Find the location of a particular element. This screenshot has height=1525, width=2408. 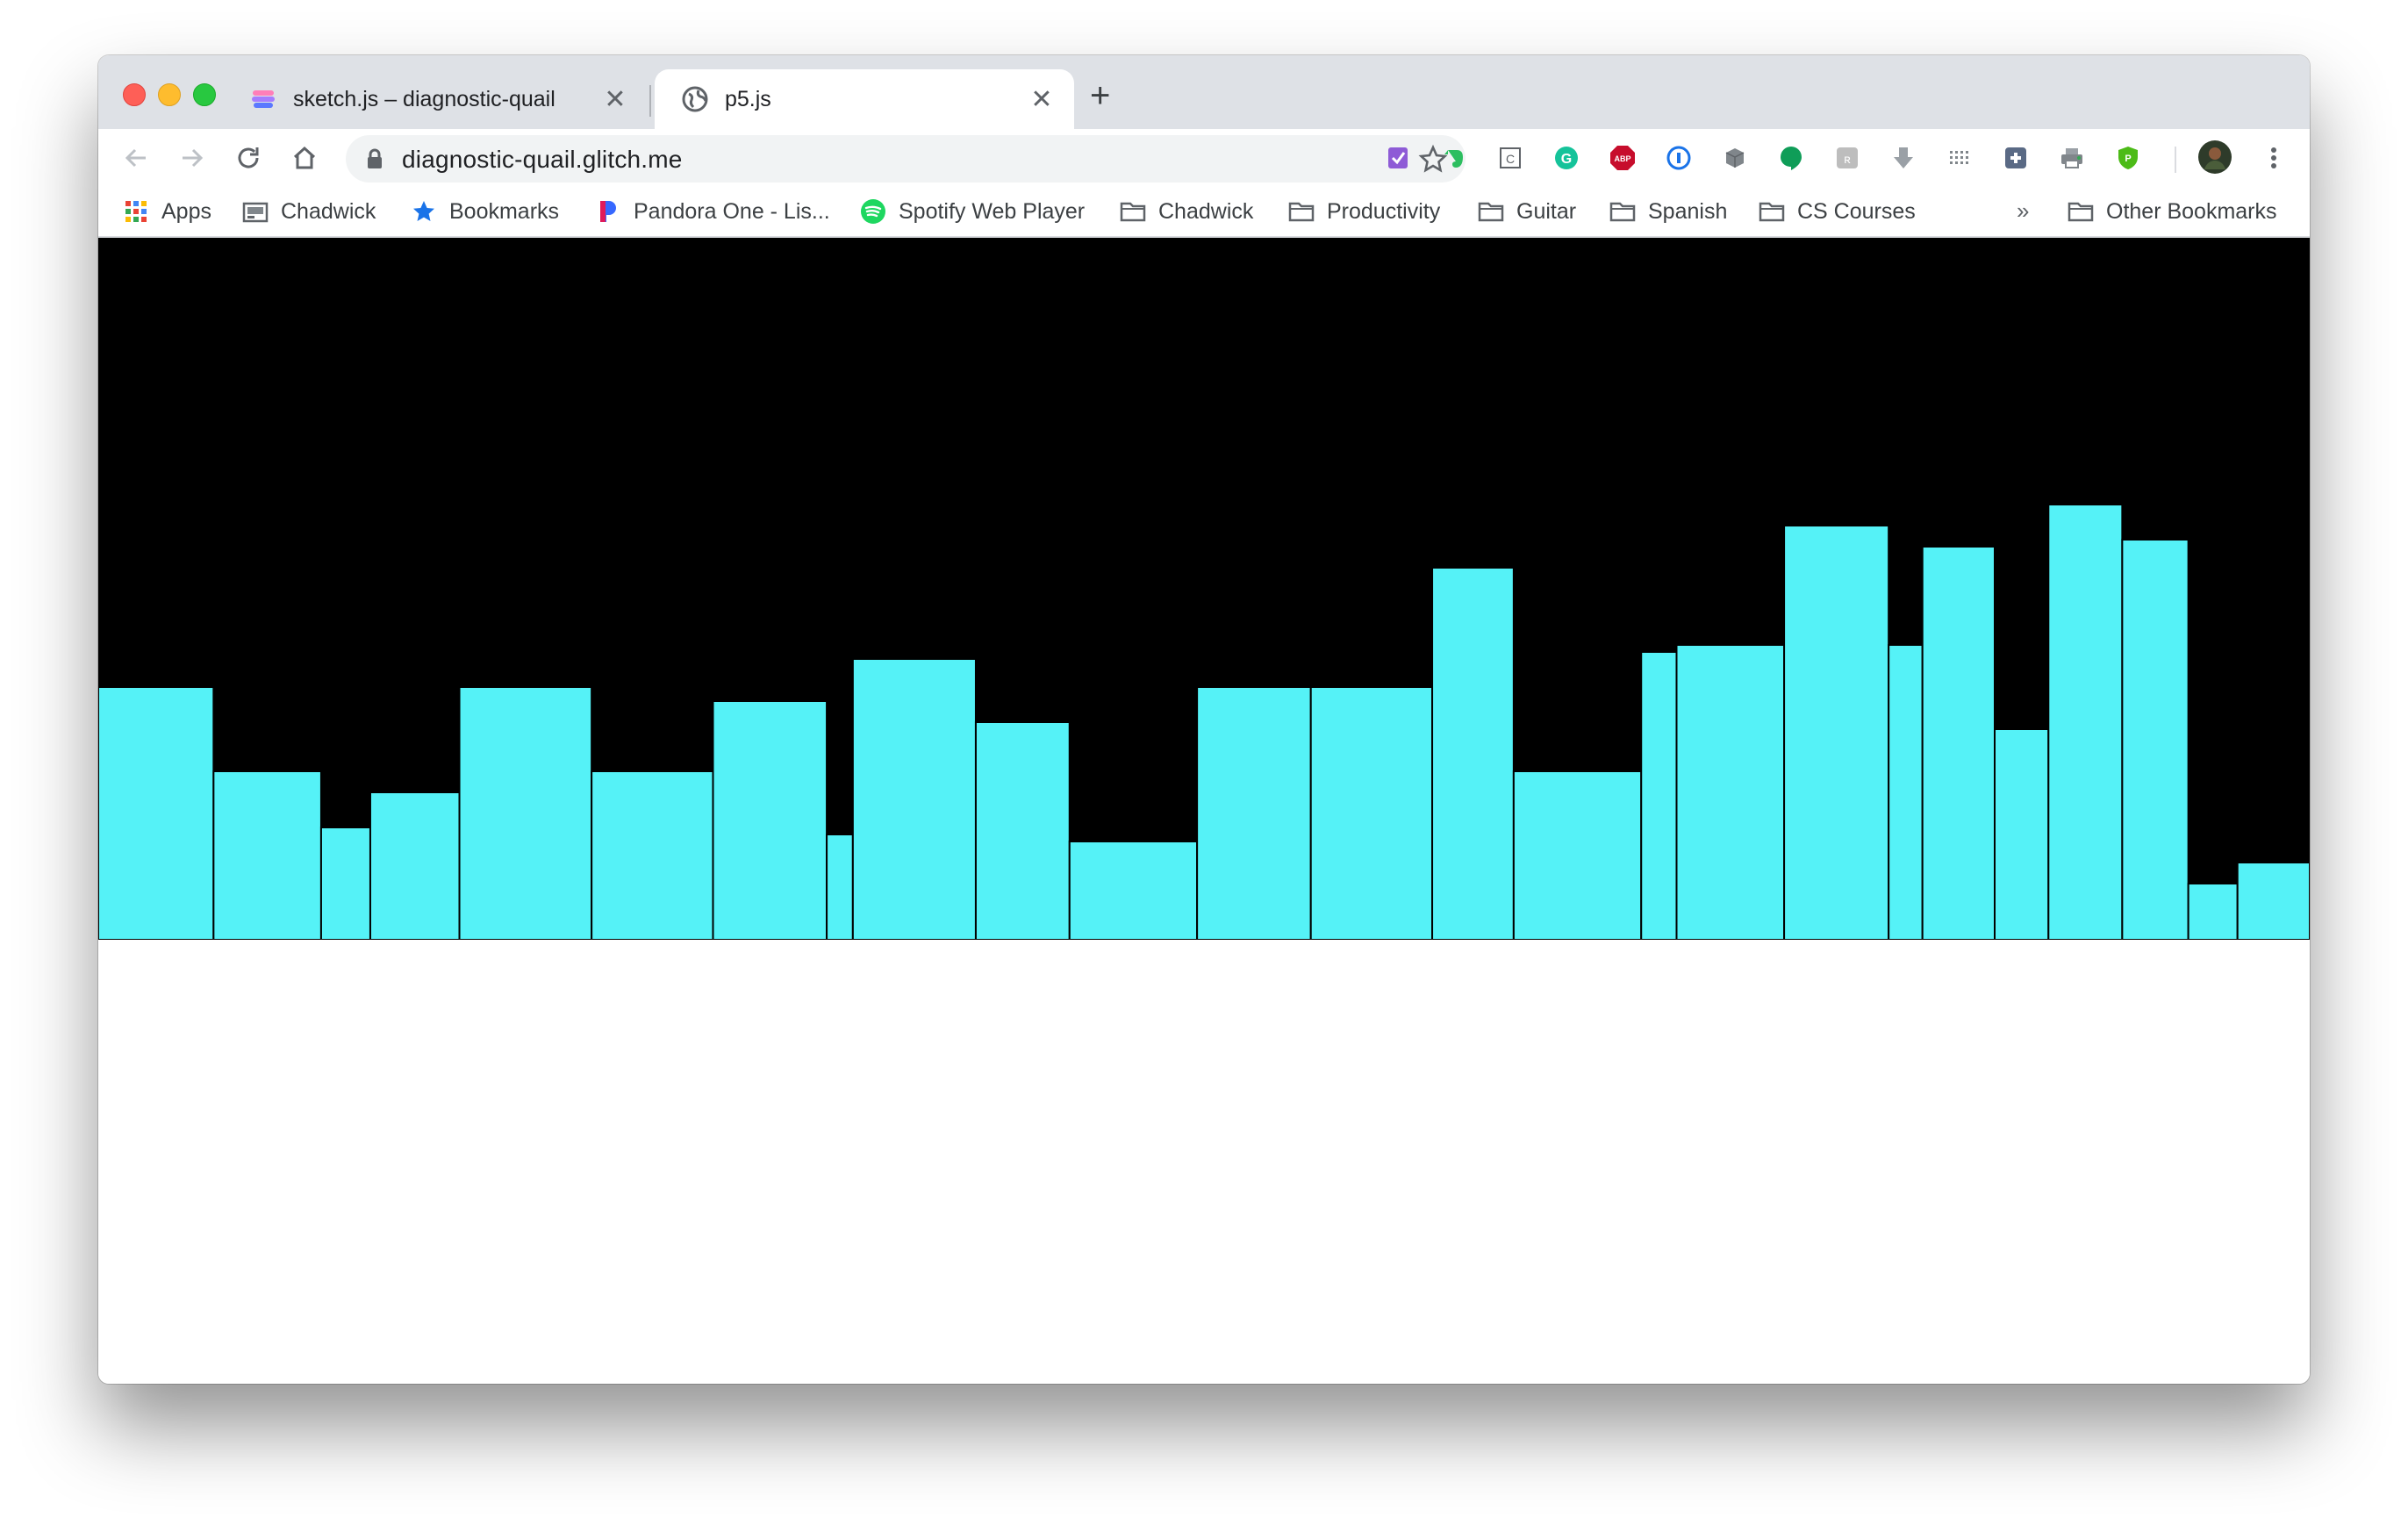

svg-text: G is located at coordinates (1566, 160).